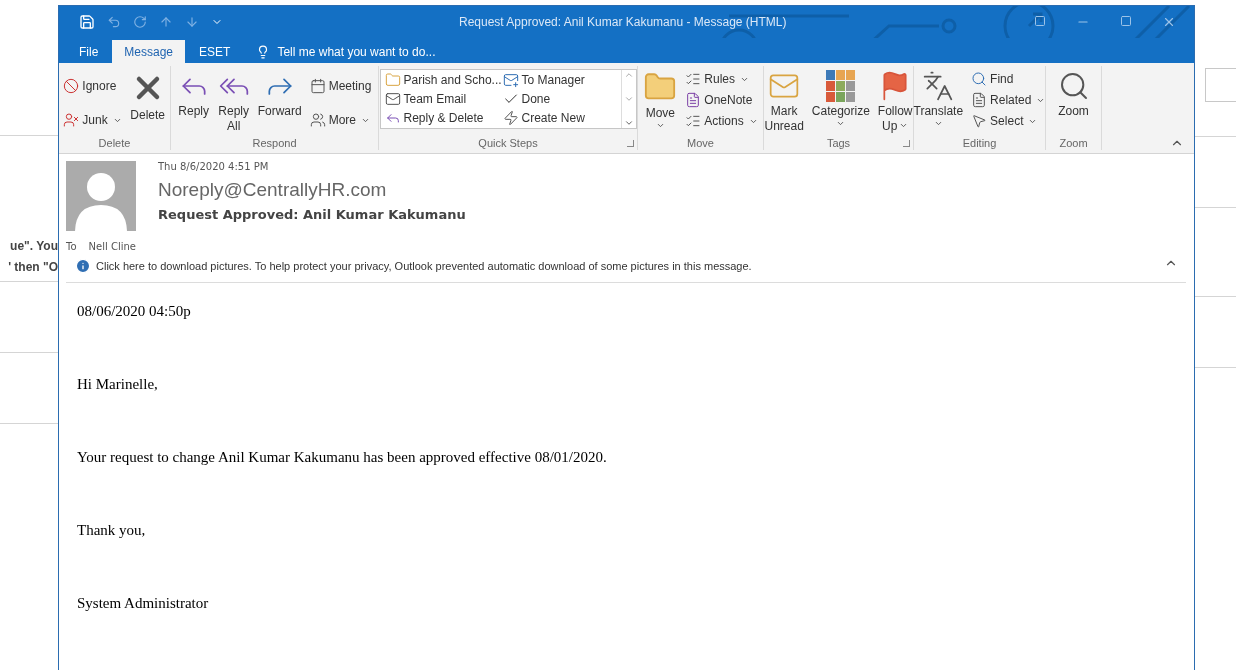 Image resolution: width=1236 pixels, height=670 pixels. I want to click on quick-step: Reply & Delete, so click(441, 118).